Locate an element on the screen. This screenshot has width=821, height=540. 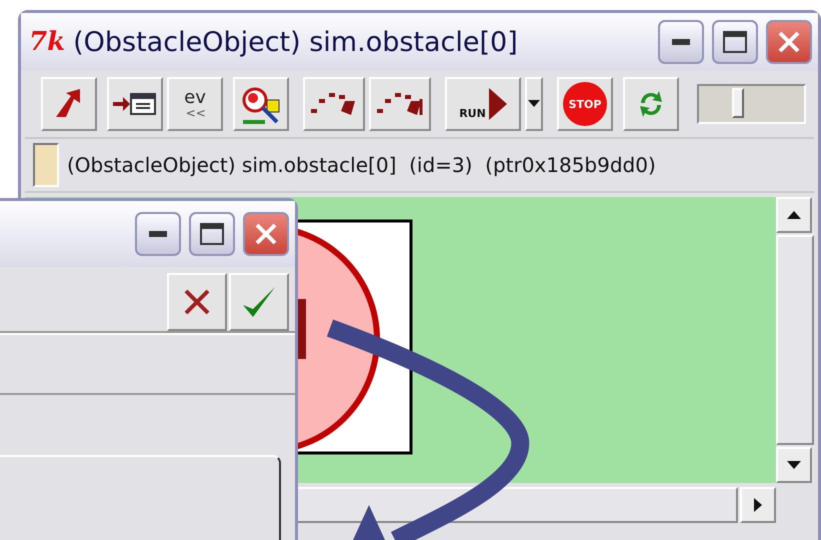
arrow-into-window-icon is located at coordinates (135, 104).